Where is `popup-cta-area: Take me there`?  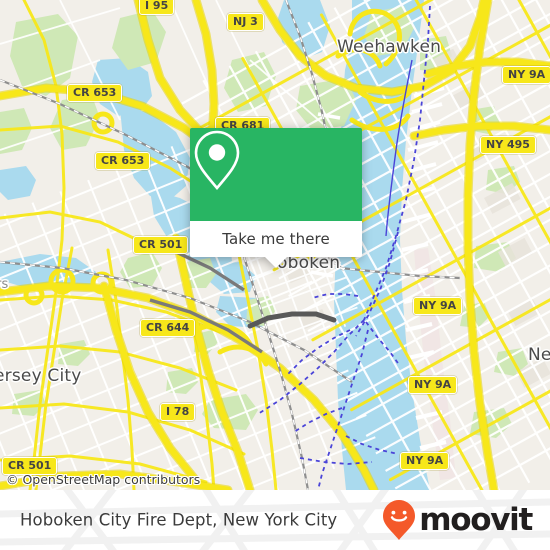 popup-cta-area: Take me there is located at coordinates (276, 239).